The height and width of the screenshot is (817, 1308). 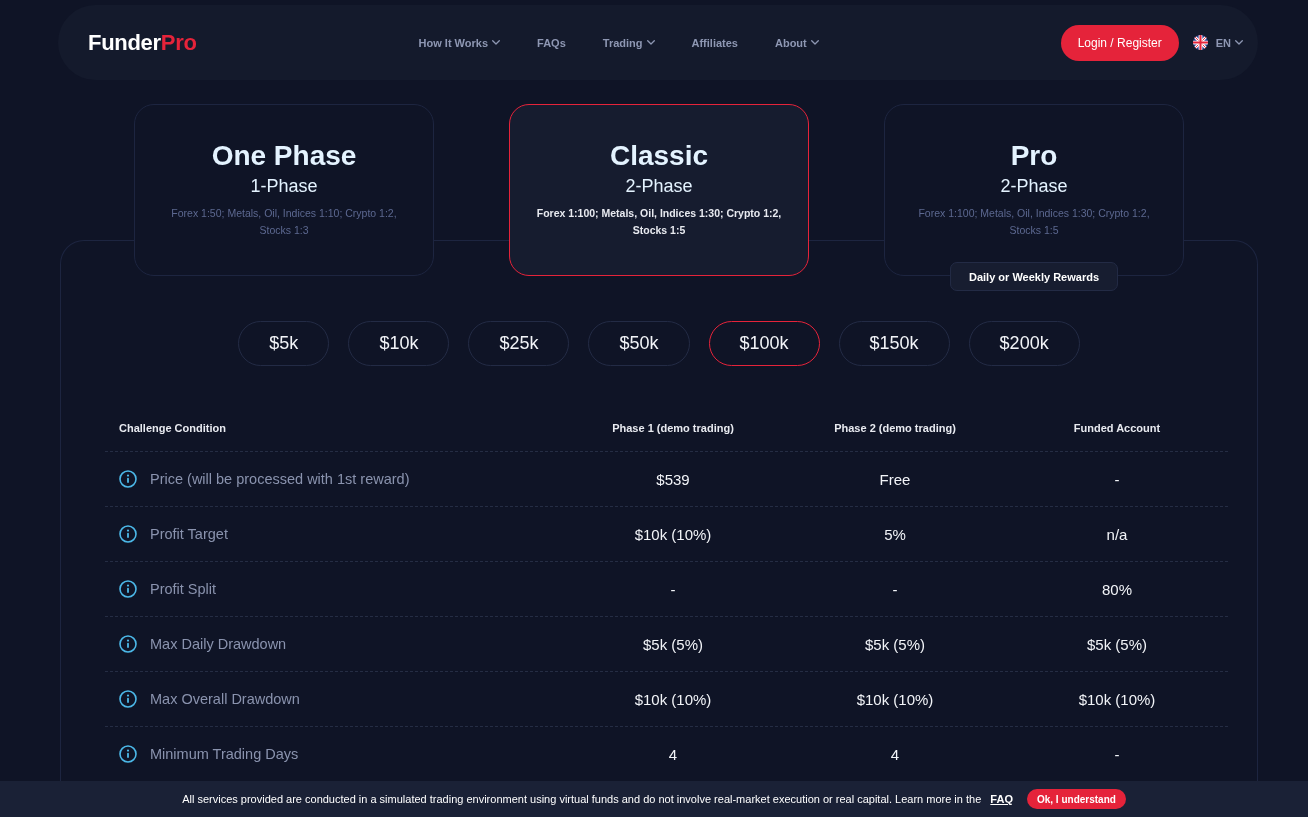 I want to click on flag-icon, so click(x=1200, y=42).